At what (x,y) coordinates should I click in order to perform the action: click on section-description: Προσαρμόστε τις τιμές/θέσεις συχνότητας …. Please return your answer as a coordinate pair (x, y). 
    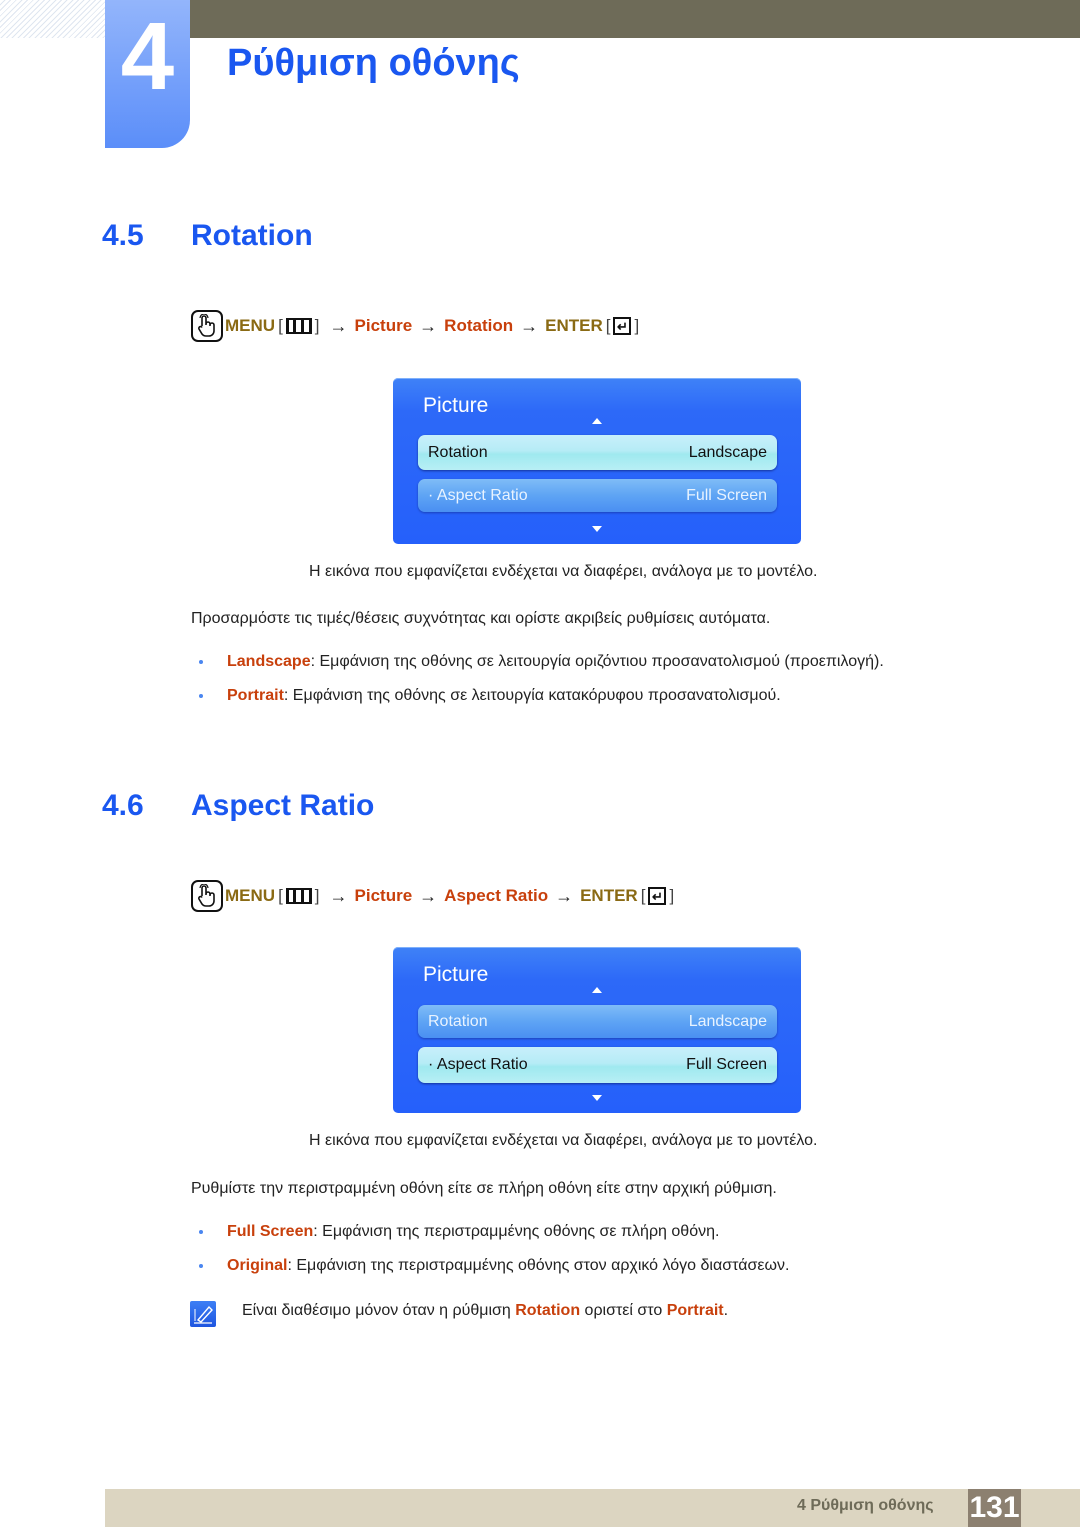
    Looking at the image, I should click on (481, 618).